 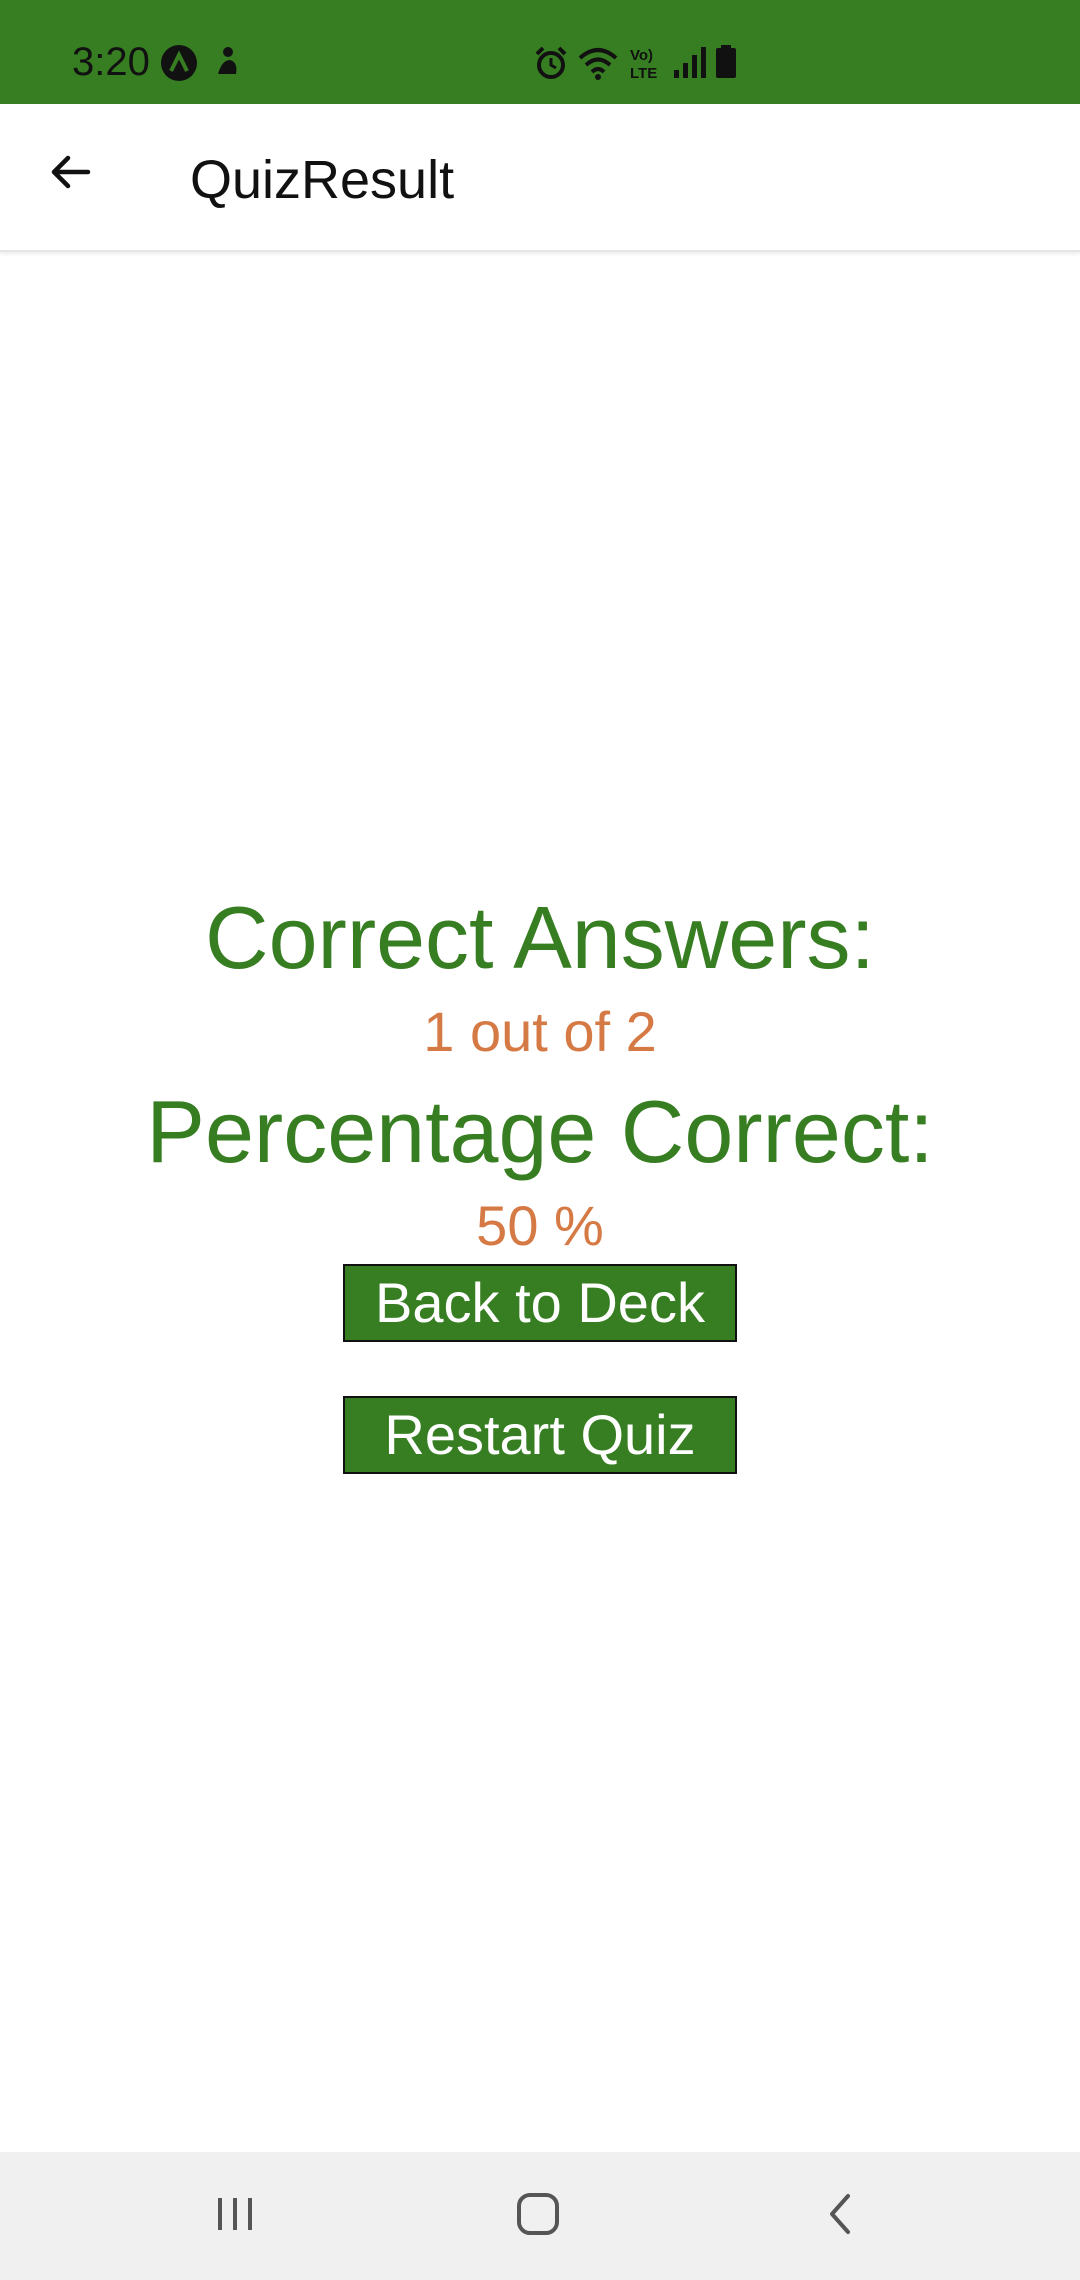 What do you see at coordinates (691, 63) in the screenshot?
I see `signal-icon` at bounding box center [691, 63].